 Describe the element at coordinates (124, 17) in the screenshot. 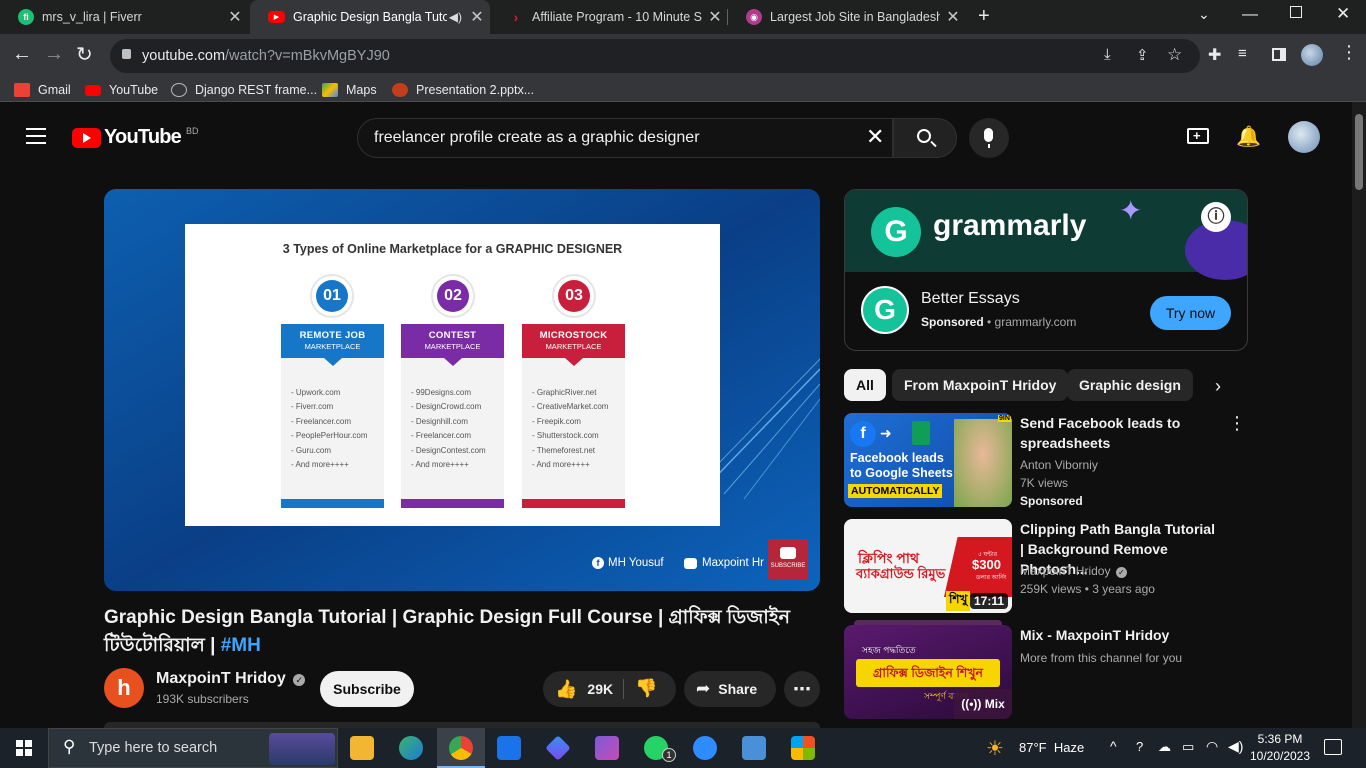

I see `tab-fiverr: fi mrs_v_lira | Fiverr ✕` at that location.